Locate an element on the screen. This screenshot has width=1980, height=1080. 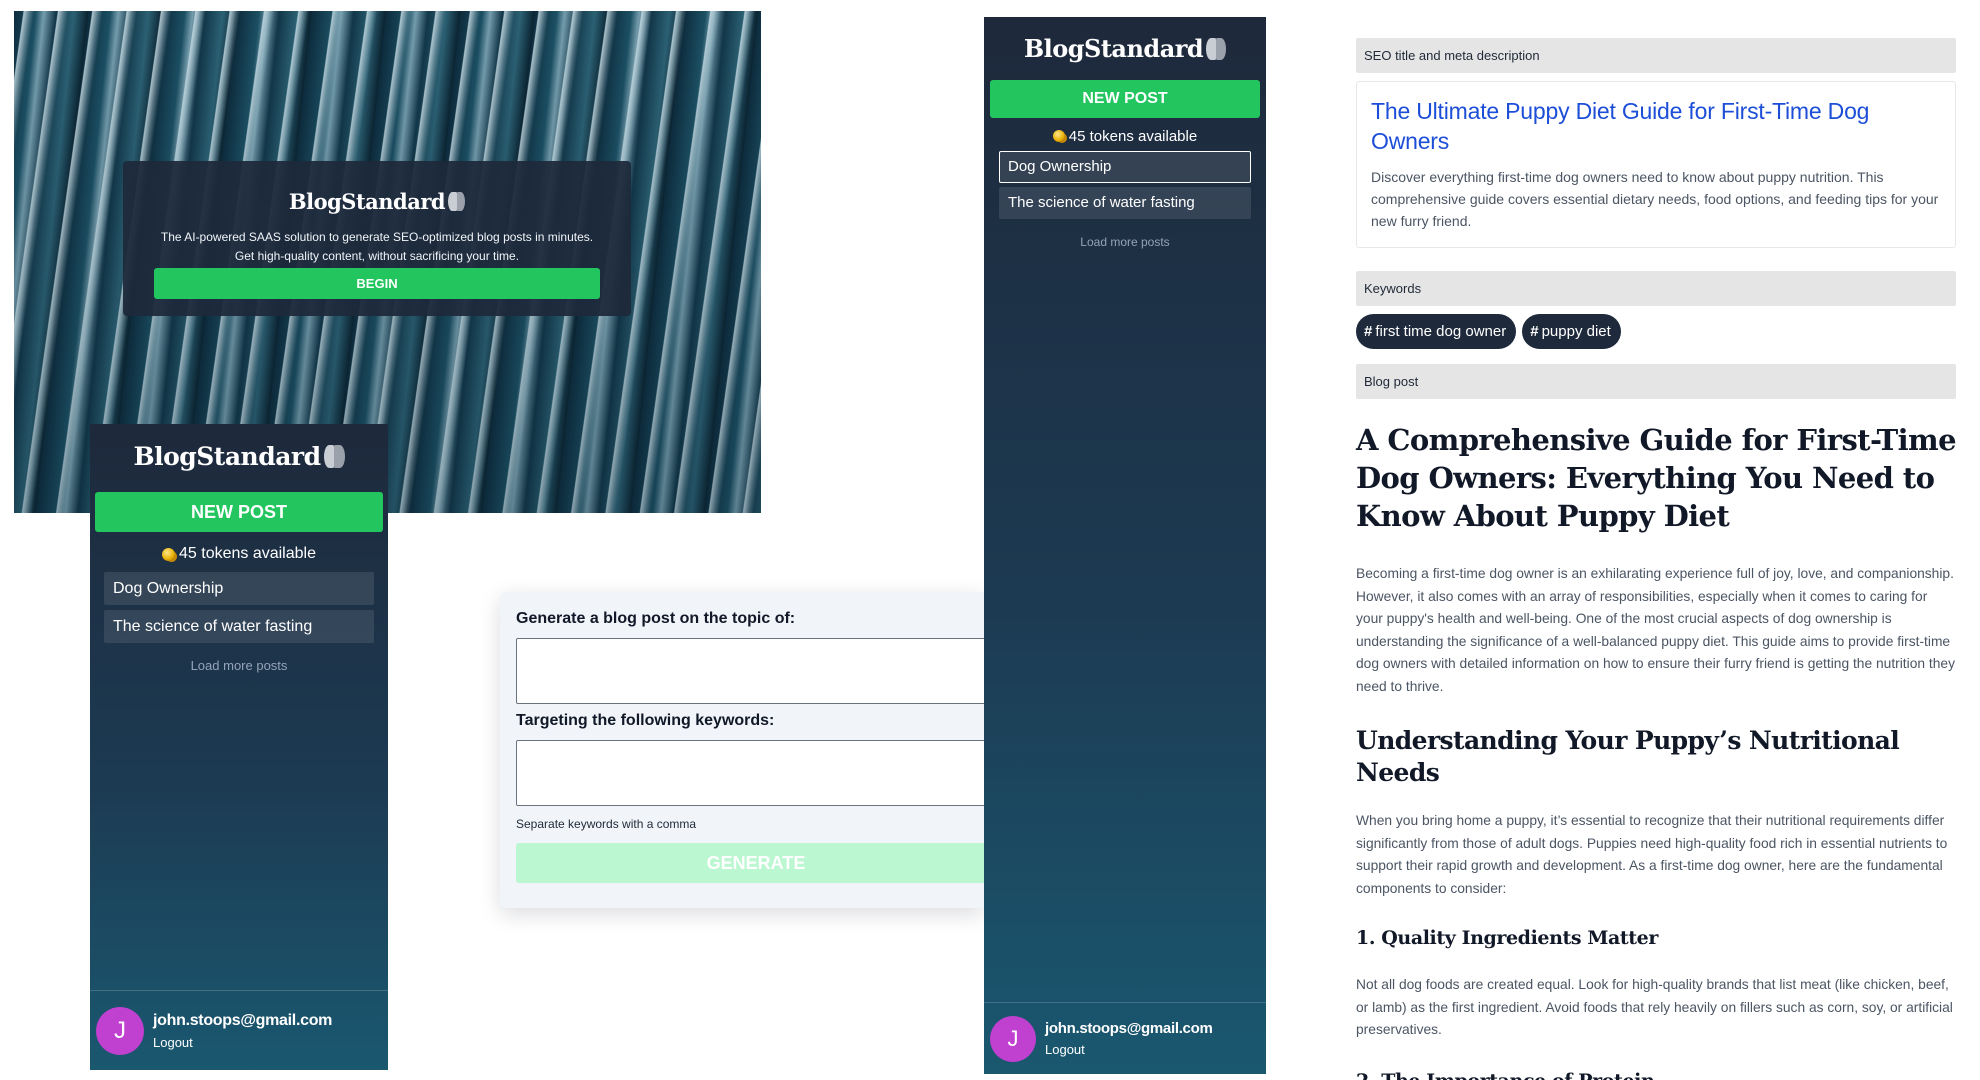
topic-input is located at coordinates (750, 671).